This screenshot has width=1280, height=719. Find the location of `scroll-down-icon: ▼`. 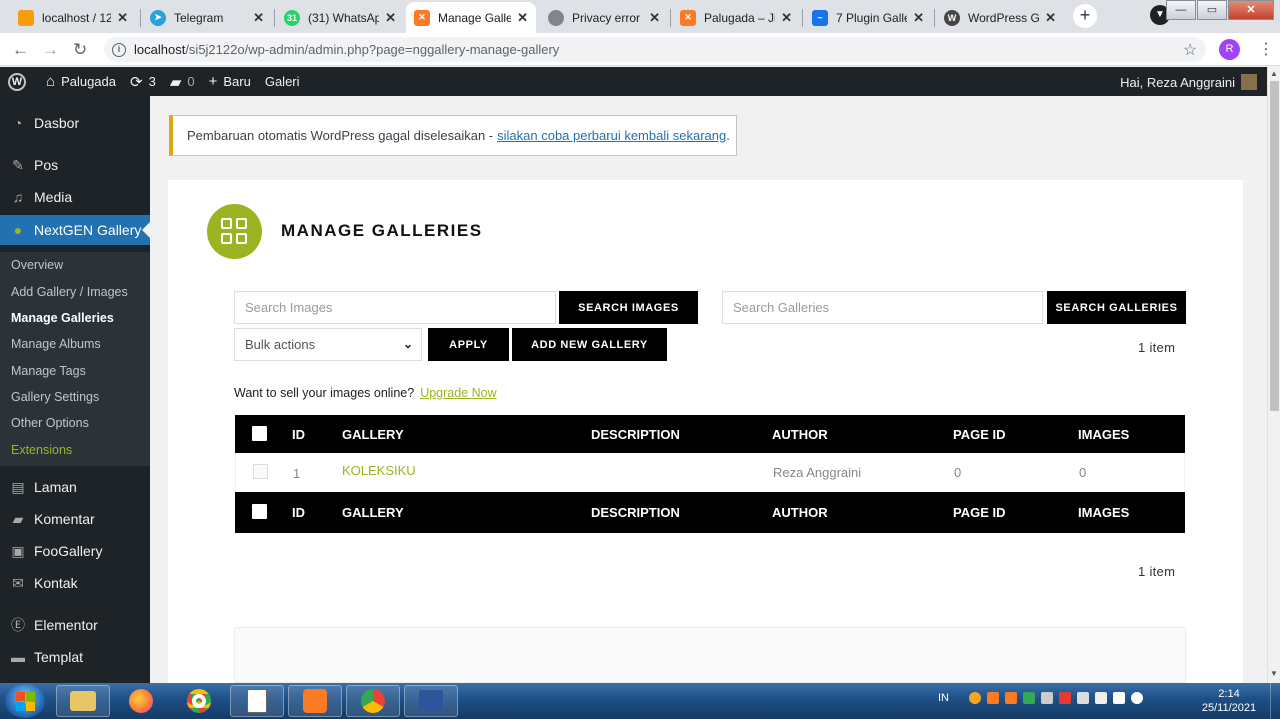

scroll-down-icon: ▼ is located at coordinates (1274, 673).